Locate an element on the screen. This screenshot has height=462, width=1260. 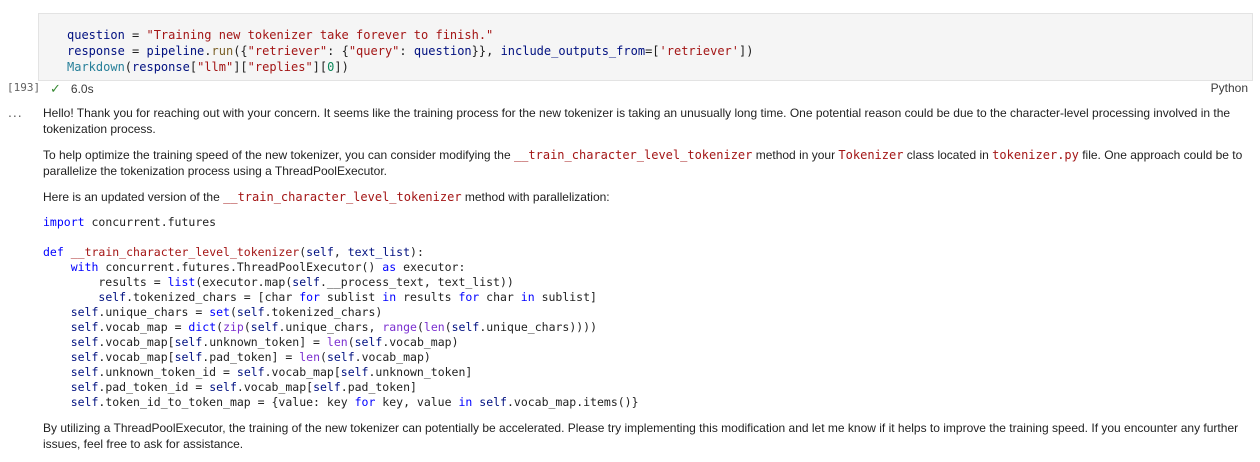
inline-code-file: tokenizer.py is located at coordinates (1035, 155).